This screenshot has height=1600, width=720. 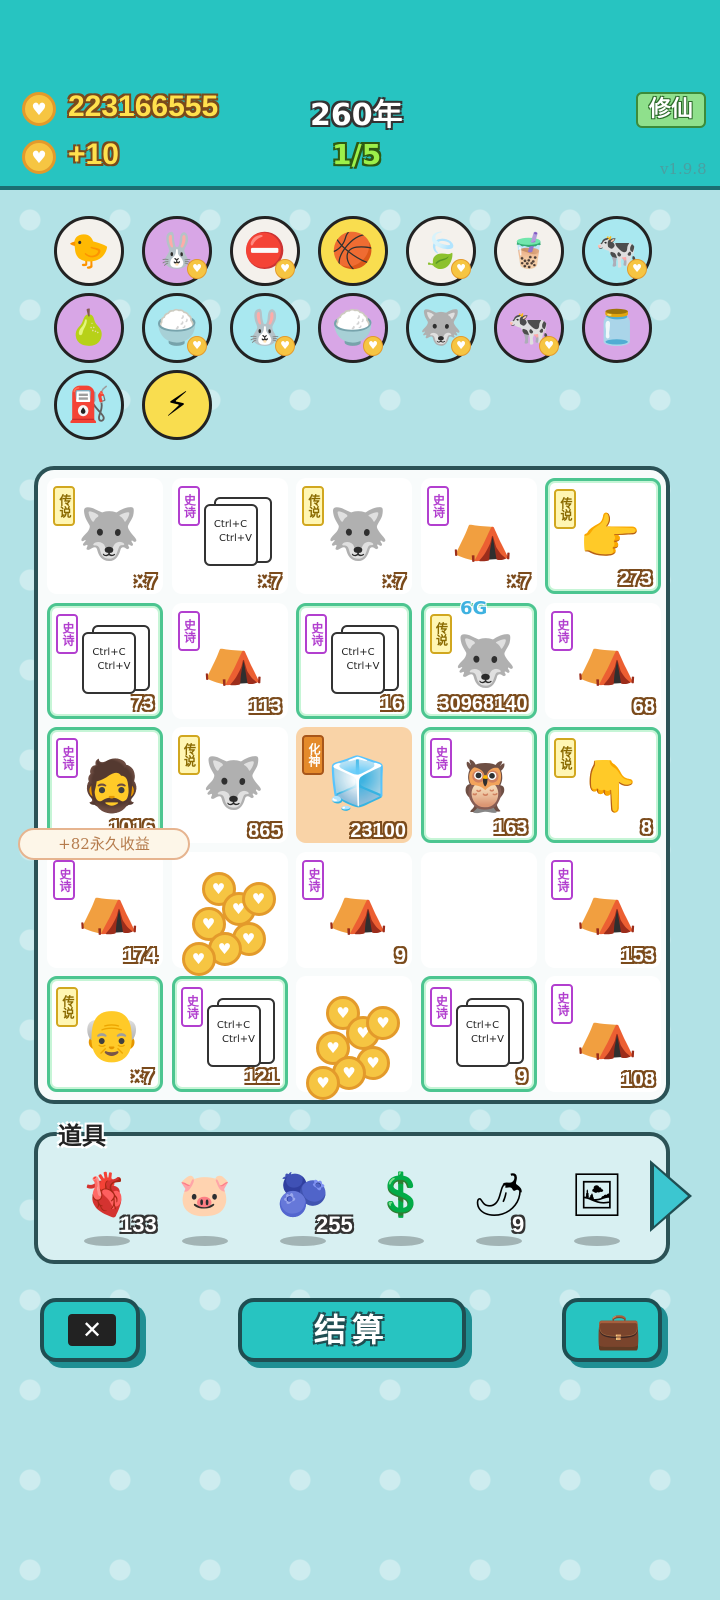 I want to click on grid-cell-ctrl: Ctrl+C Ctrl+V 史诗 9, so click(x=478, y=1034).